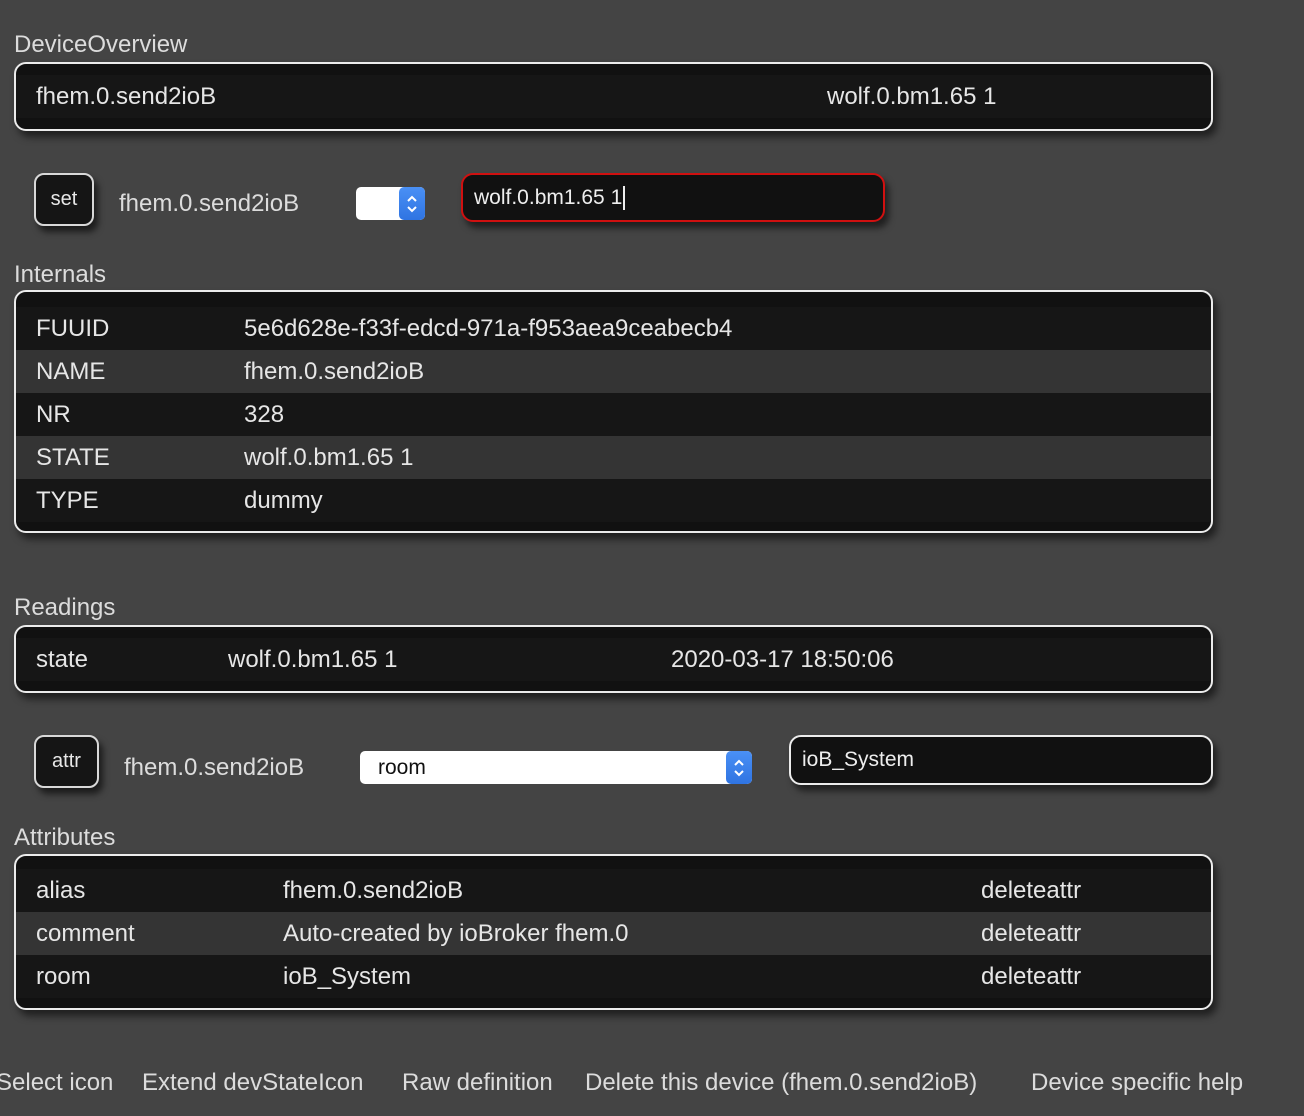 Image resolution: width=1304 pixels, height=1116 pixels. What do you see at coordinates (781, 1083) in the screenshot?
I see `delete-device-link: Delete this device (fhem.0.send2ioB)` at bounding box center [781, 1083].